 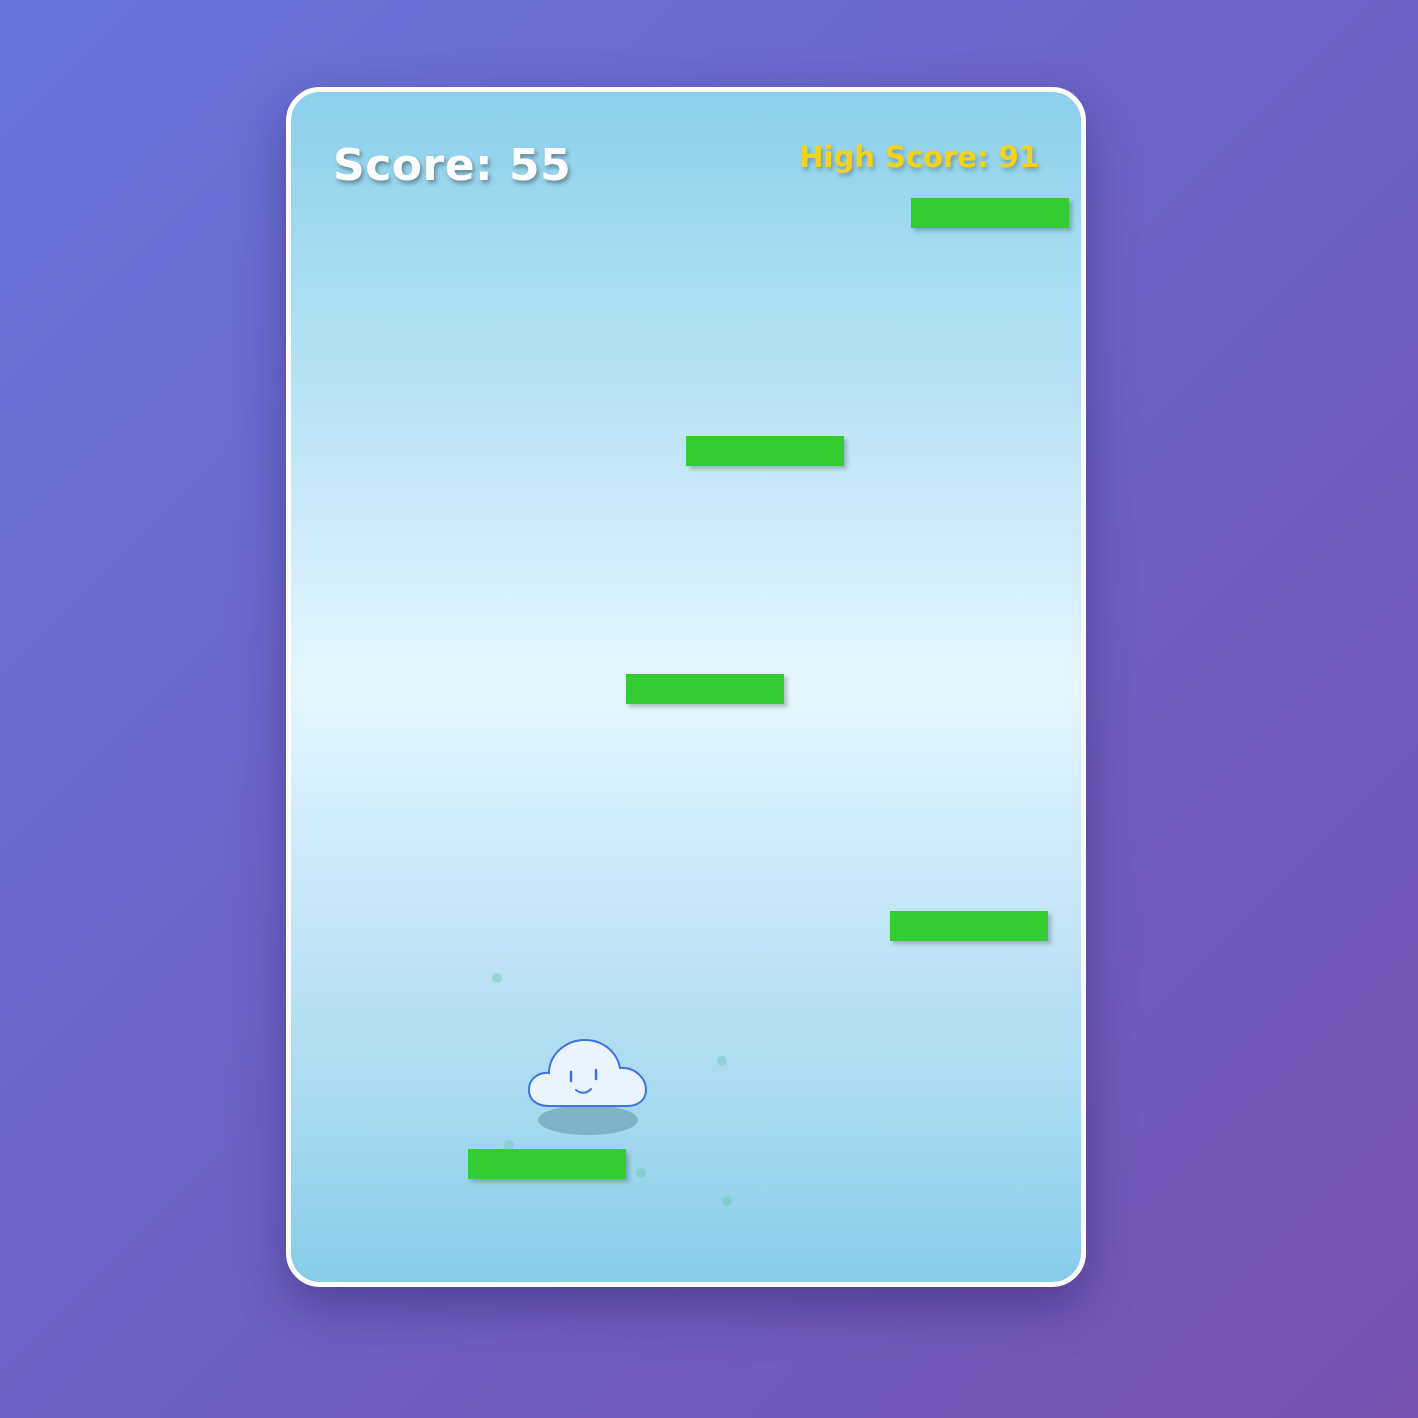 What do you see at coordinates (452, 165) in the screenshot?
I see `score-label: Score: 55` at bounding box center [452, 165].